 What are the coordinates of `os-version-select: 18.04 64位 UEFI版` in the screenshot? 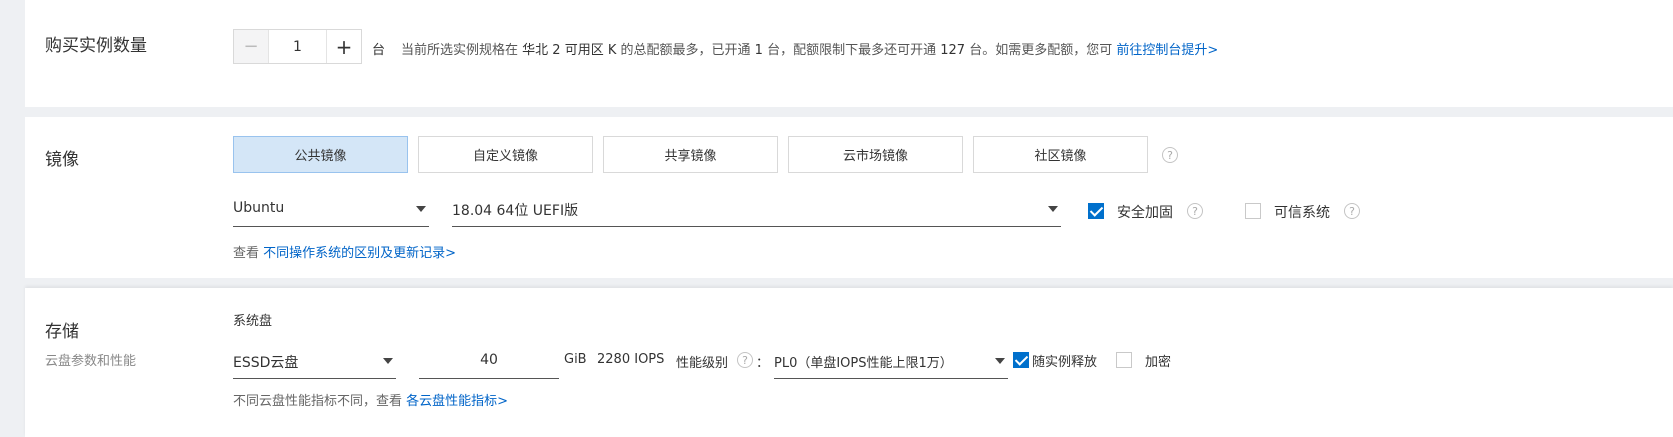 It's located at (756, 212).